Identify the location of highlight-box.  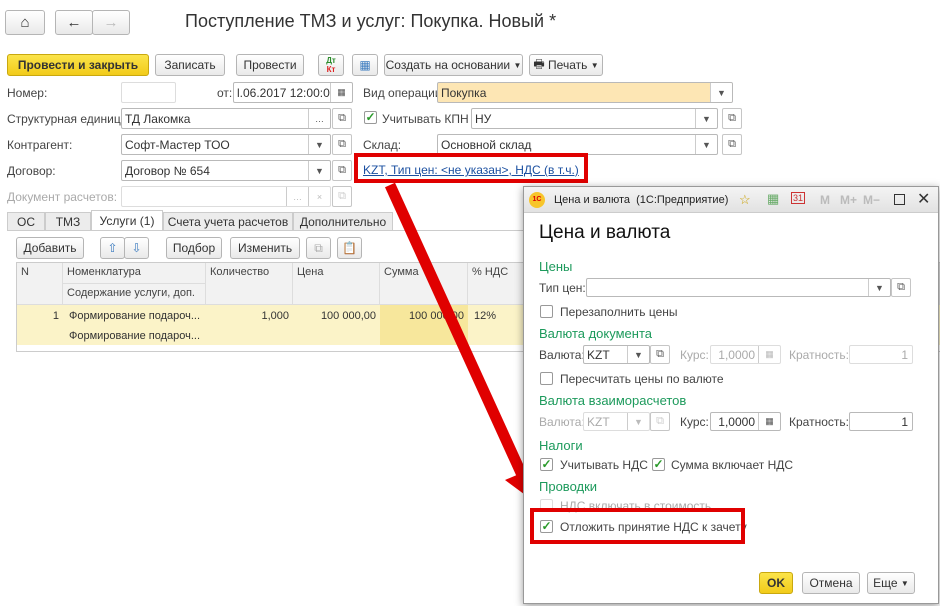
(637, 526).